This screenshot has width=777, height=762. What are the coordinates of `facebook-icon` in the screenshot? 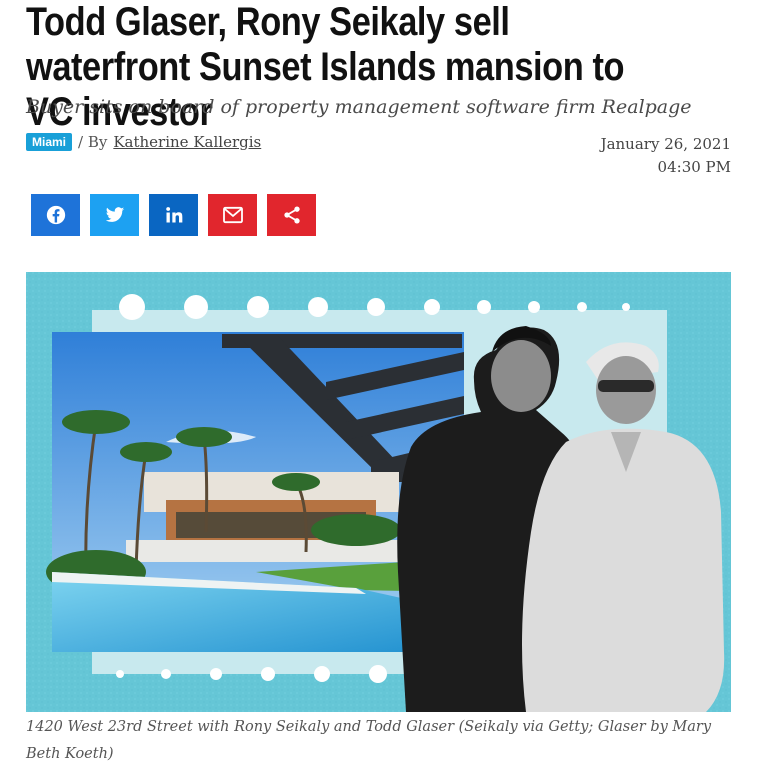 It's located at (55, 215).